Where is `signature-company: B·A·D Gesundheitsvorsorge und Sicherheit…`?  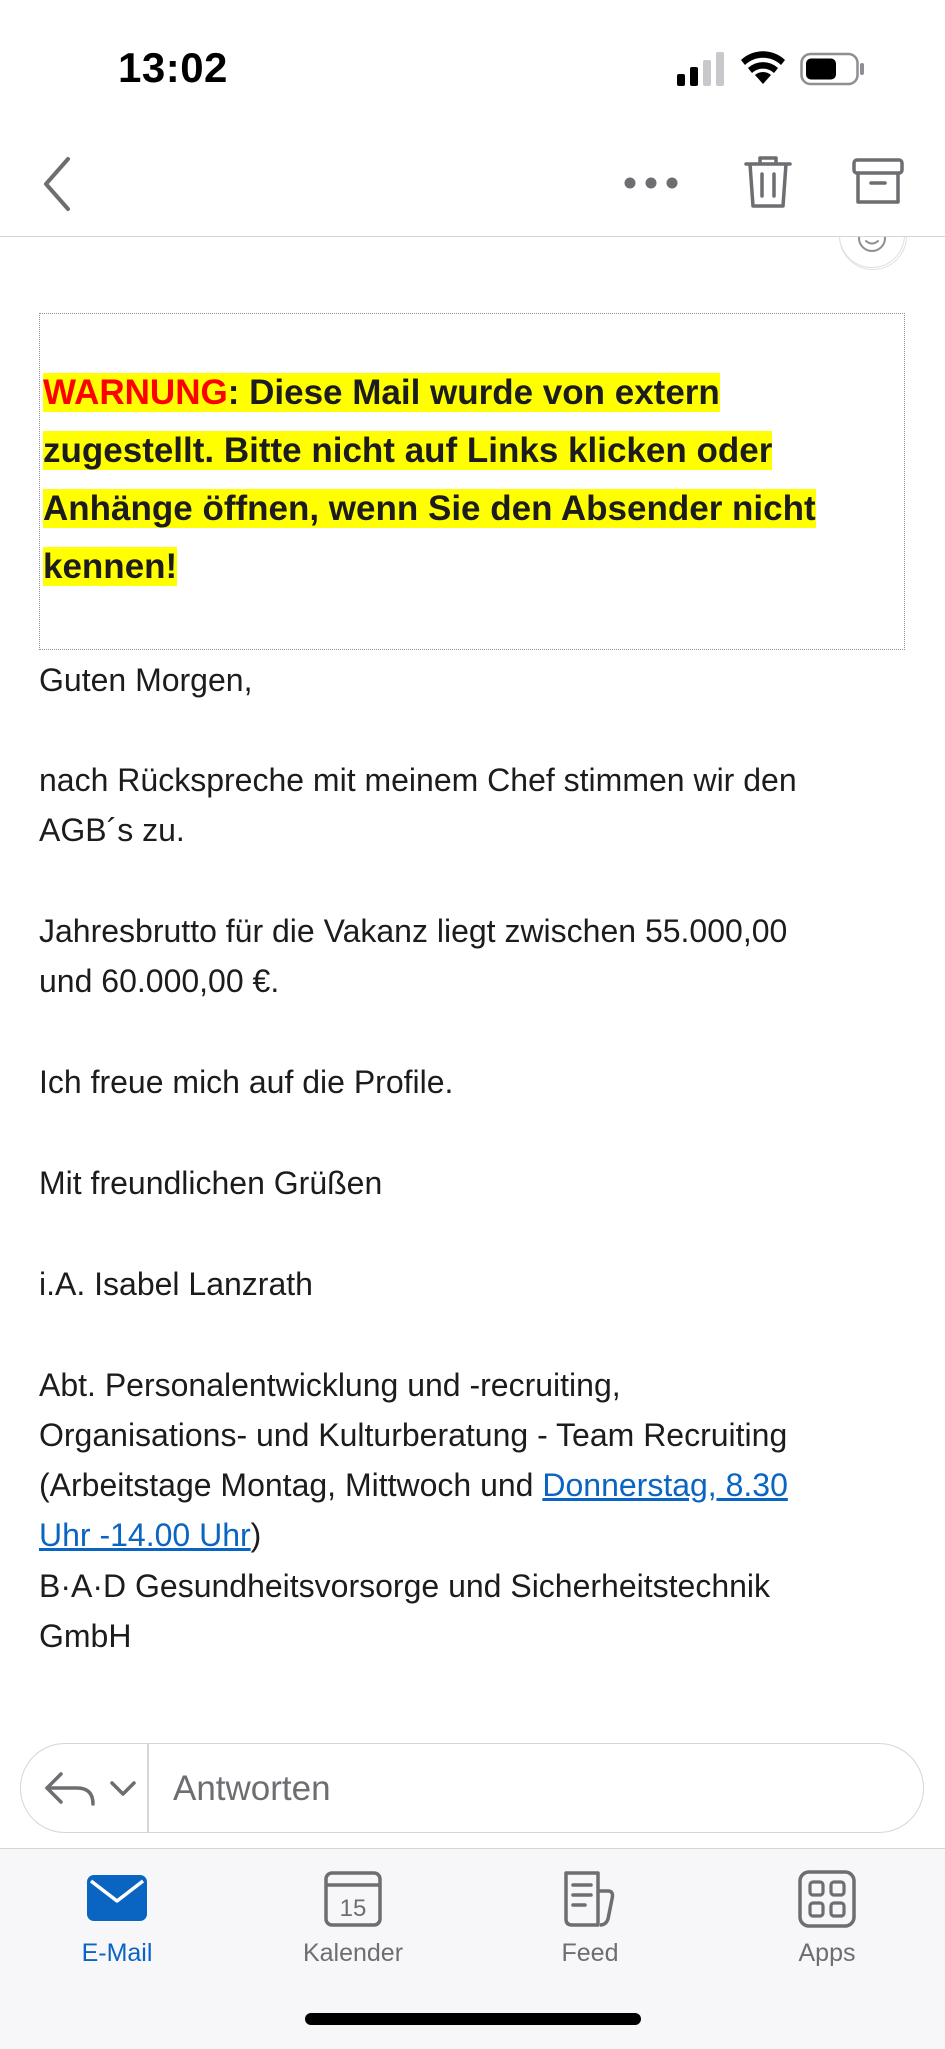
signature-company: B·A·D Gesundheitsvorsorge und Sicherheit… is located at coordinates (479, 1611).